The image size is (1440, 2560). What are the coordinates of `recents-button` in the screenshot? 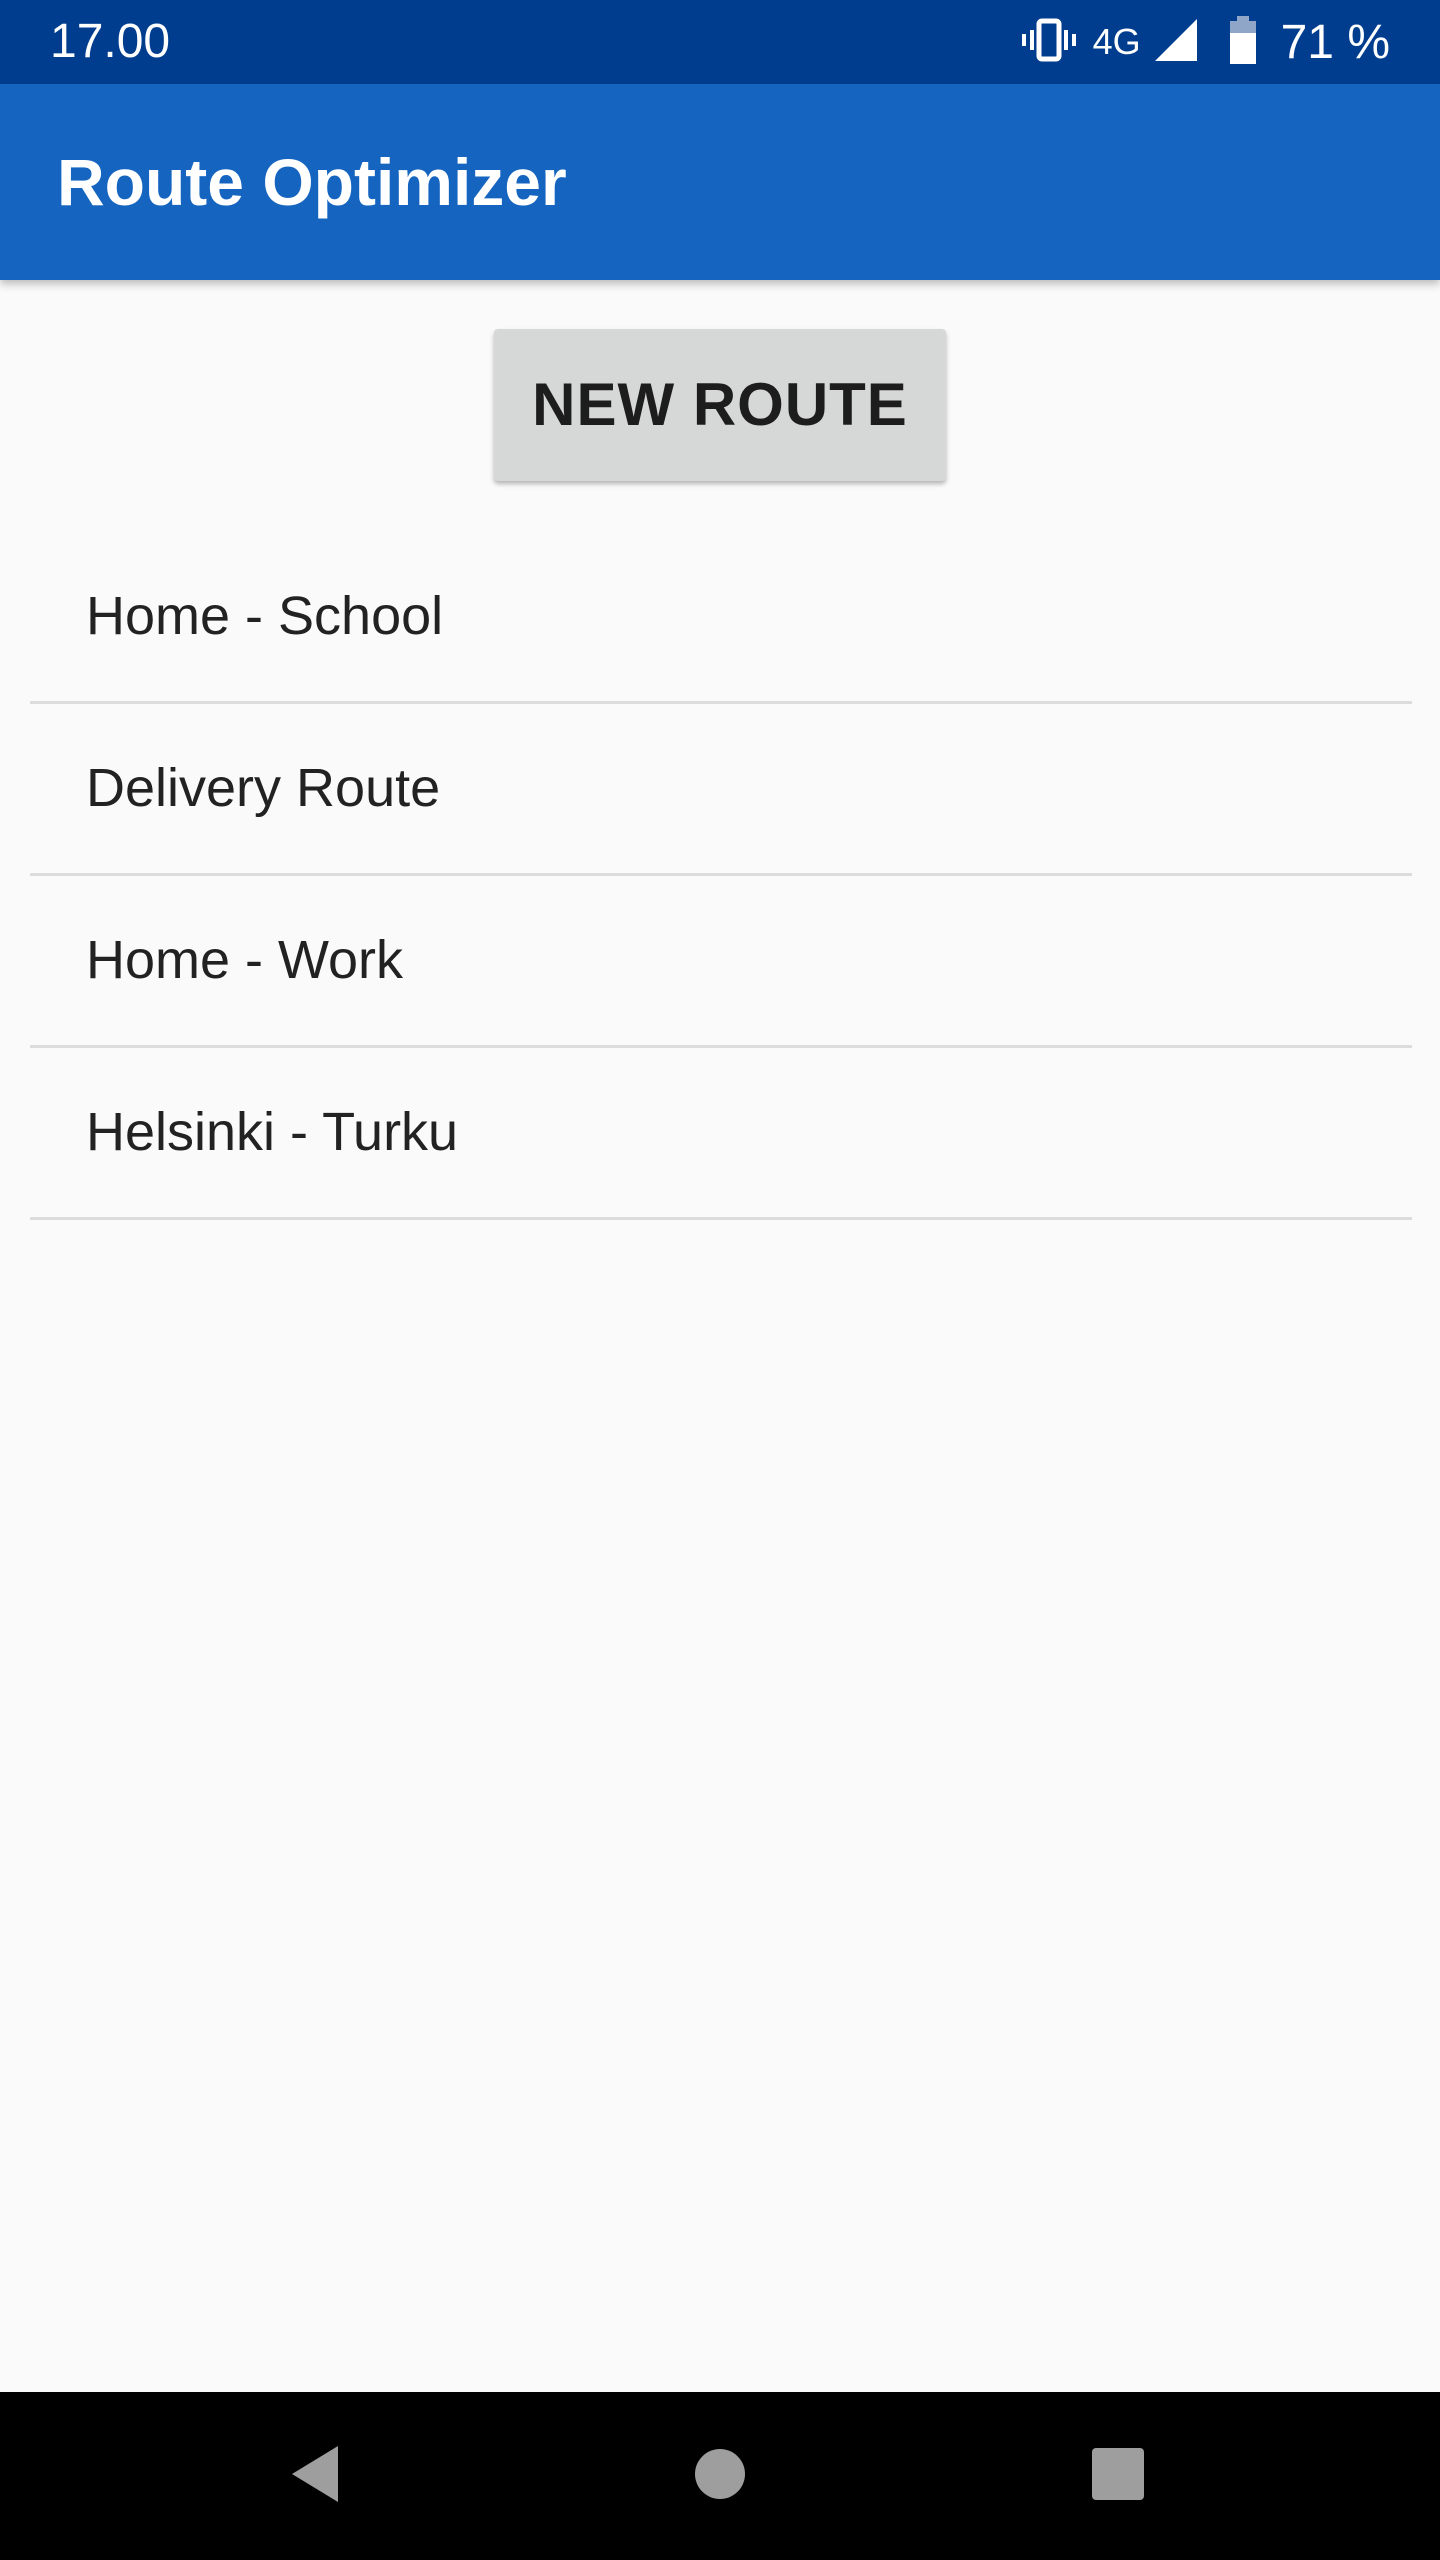 It's located at (1118, 2476).